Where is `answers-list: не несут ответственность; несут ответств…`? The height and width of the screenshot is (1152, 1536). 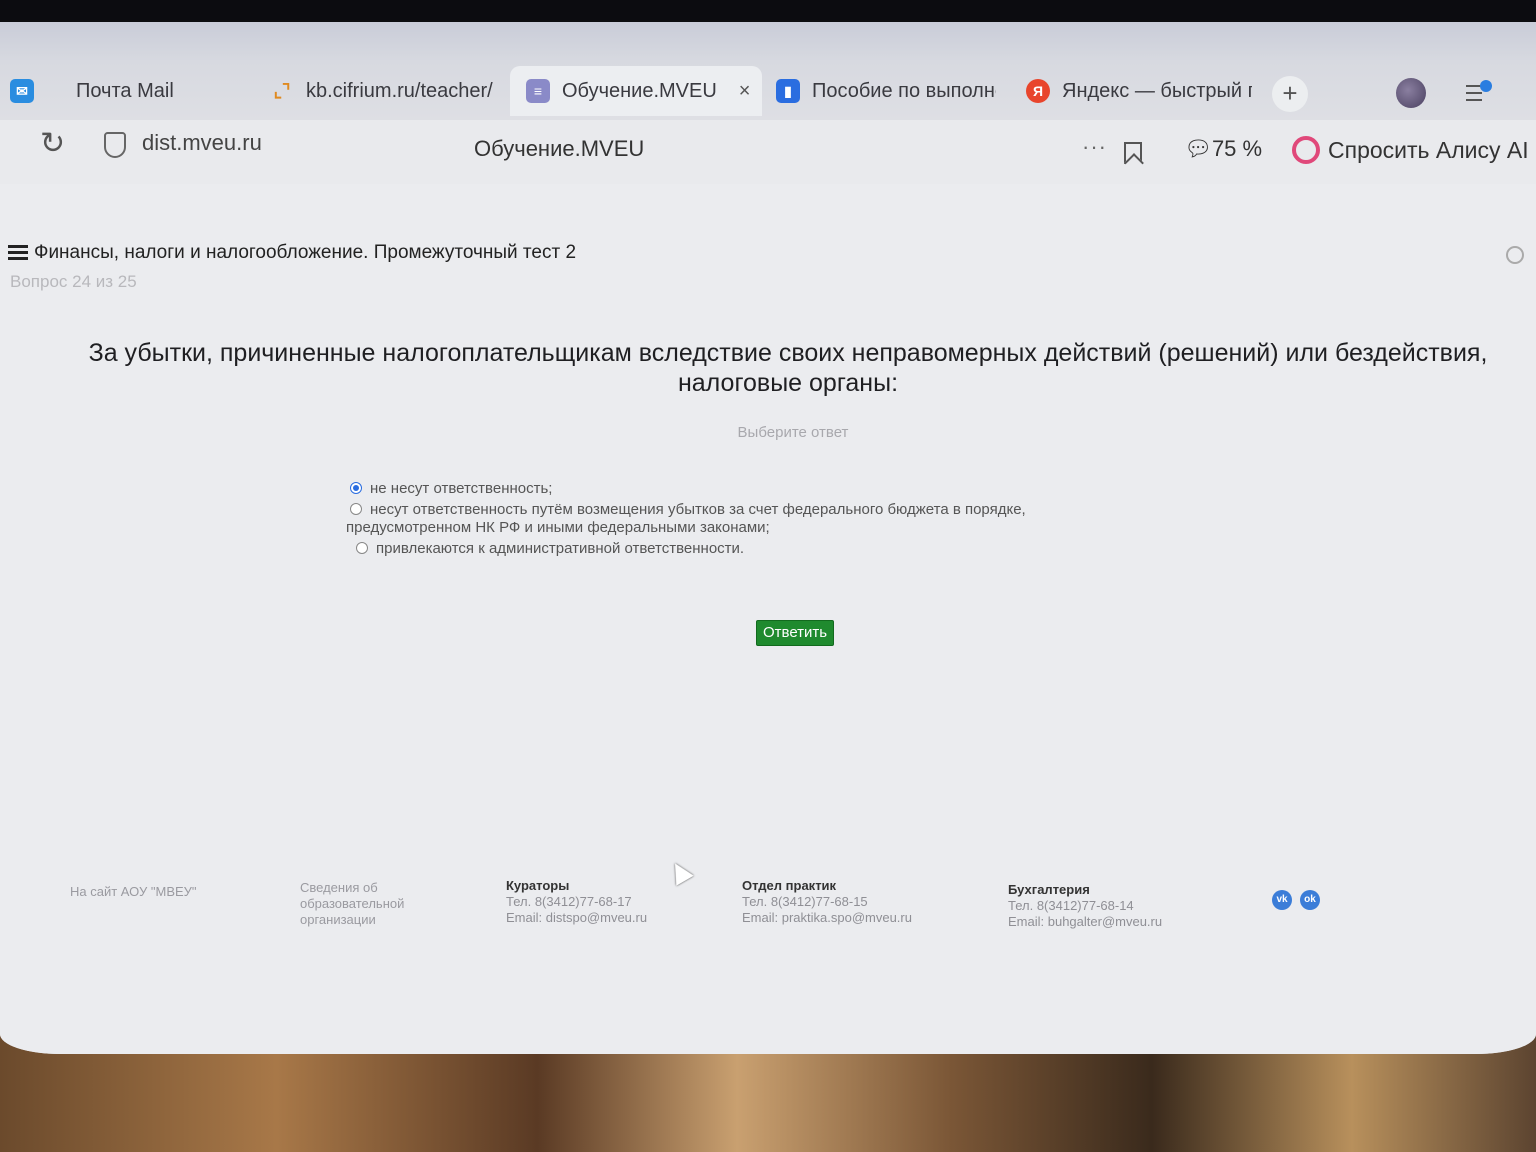
answers-list: не несут ответственность; несут ответств… is located at coordinates (736, 520).